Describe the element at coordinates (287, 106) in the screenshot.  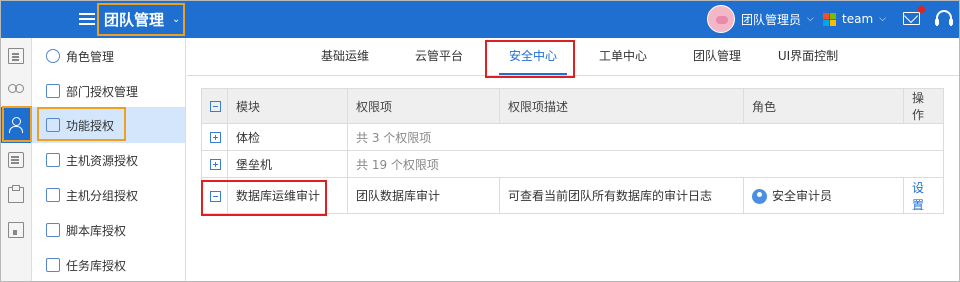
I see `header-module: 模块` at that location.